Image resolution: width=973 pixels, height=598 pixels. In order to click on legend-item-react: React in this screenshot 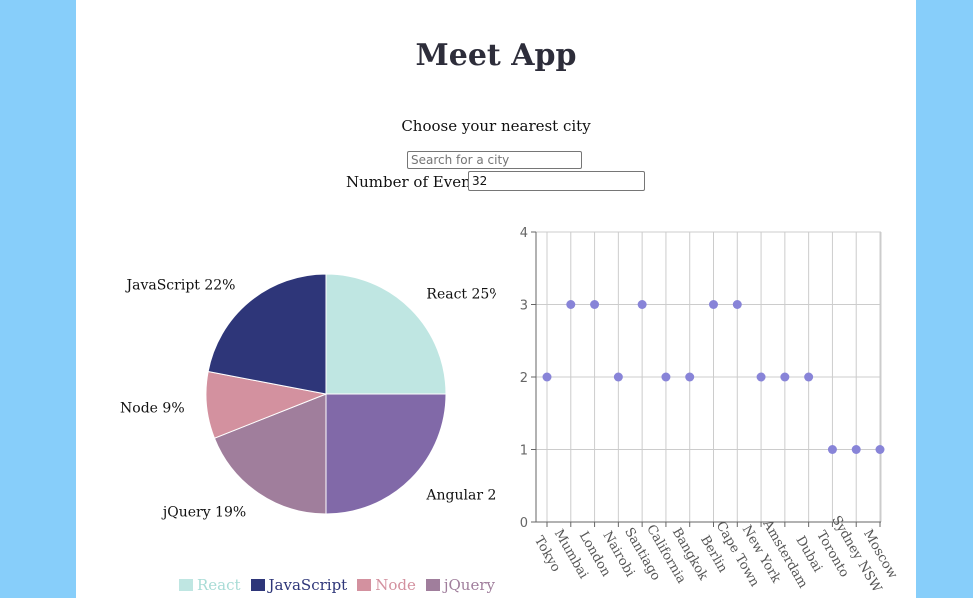, I will do `click(210, 585)`.